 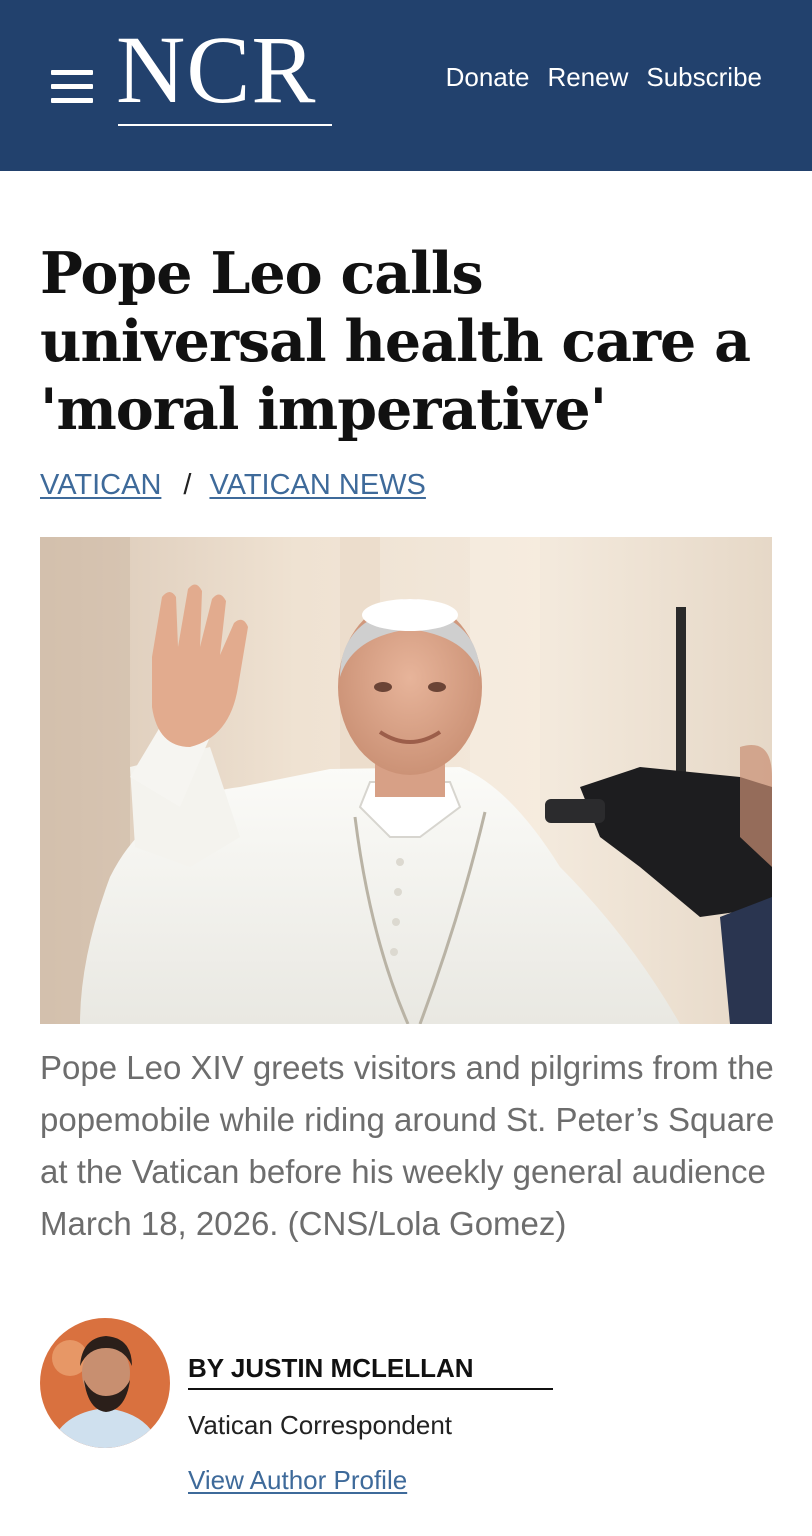 What do you see at coordinates (317, 485) in the screenshot?
I see `breadcrumb-vatican-news: VATICAN NEWS` at bounding box center [317, 485].